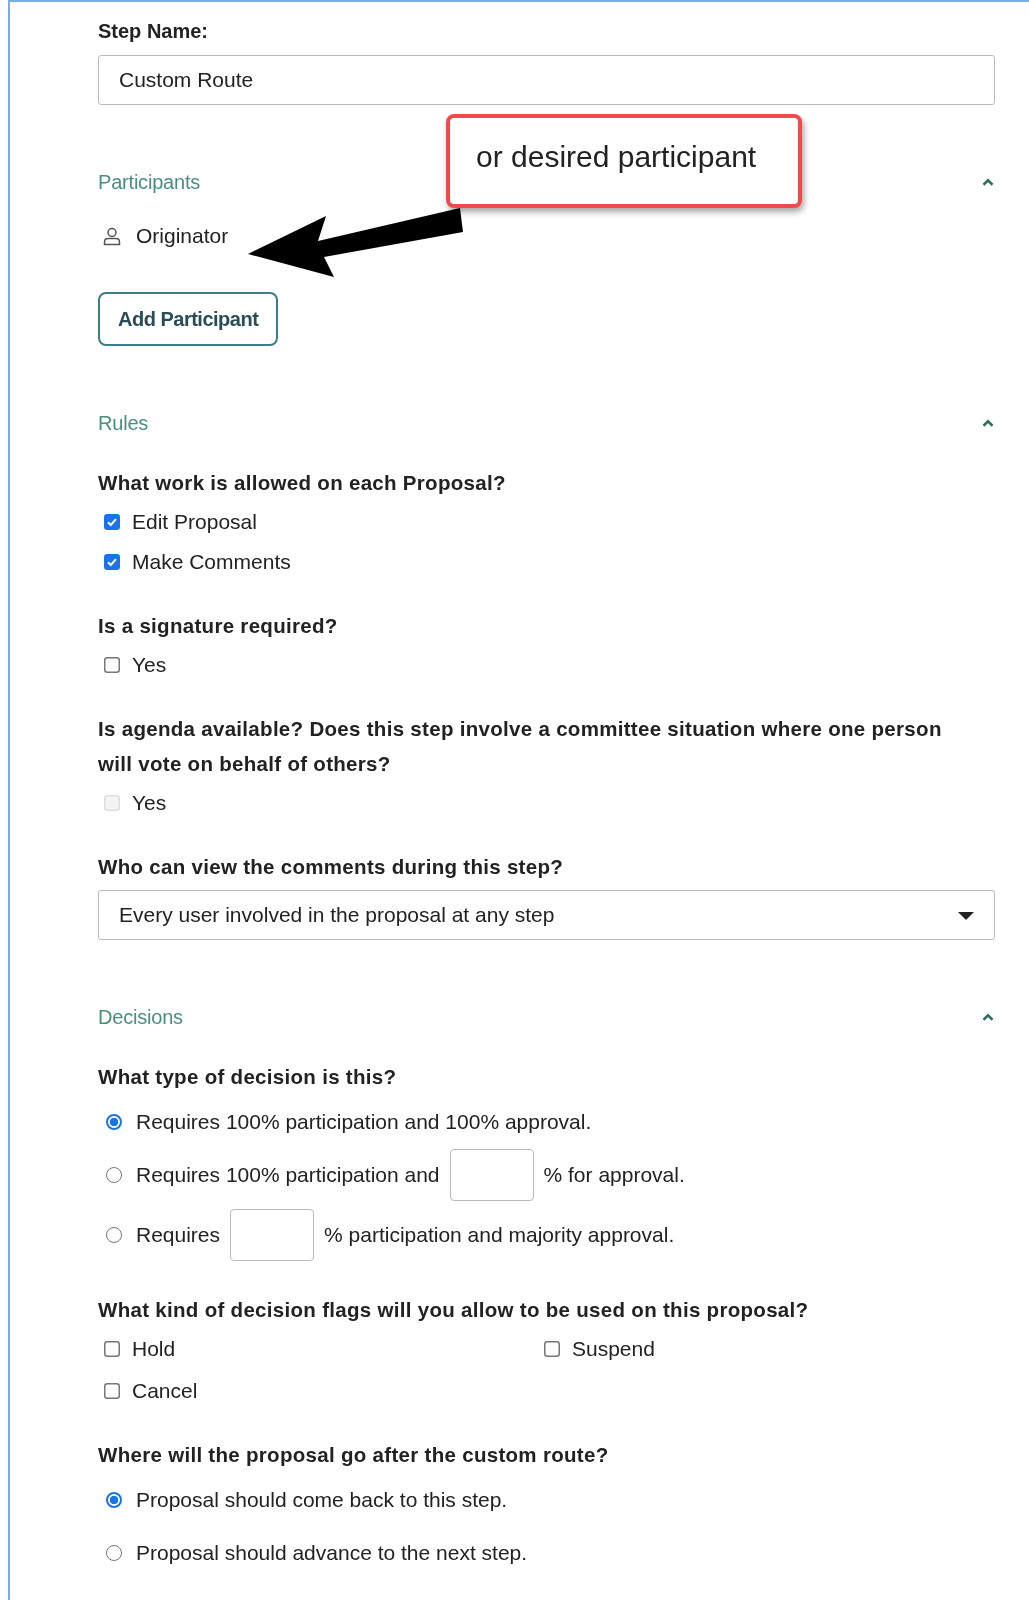 This screenshot has width=1029, height=1606. What do you see at coordinates (211, 562) in the screenshot?
I see `checkbox-label: Make Comments` at bounding box center [211, 562].